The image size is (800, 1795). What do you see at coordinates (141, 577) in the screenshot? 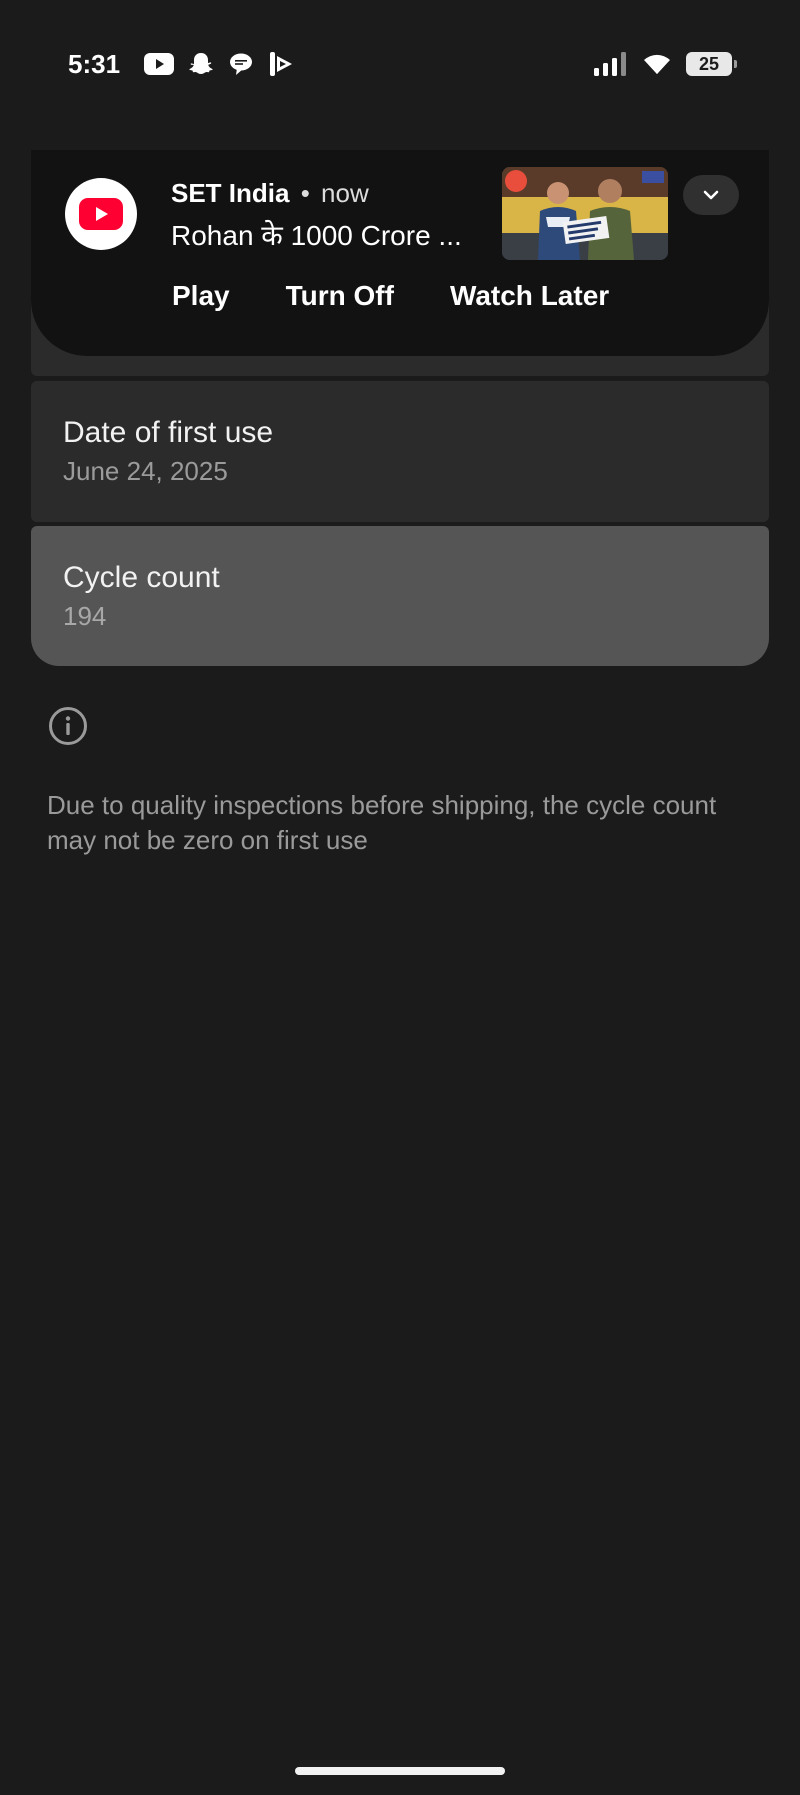
I see `cycle-count-label: Cycle count` at bounding box center [141, 577].